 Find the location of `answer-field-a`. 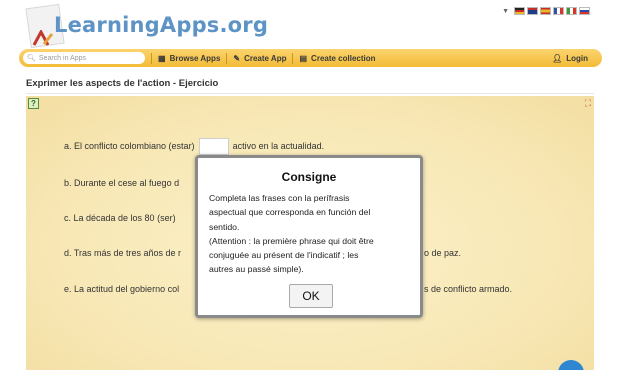

answer-field-a is located at coordinates (213, 146).